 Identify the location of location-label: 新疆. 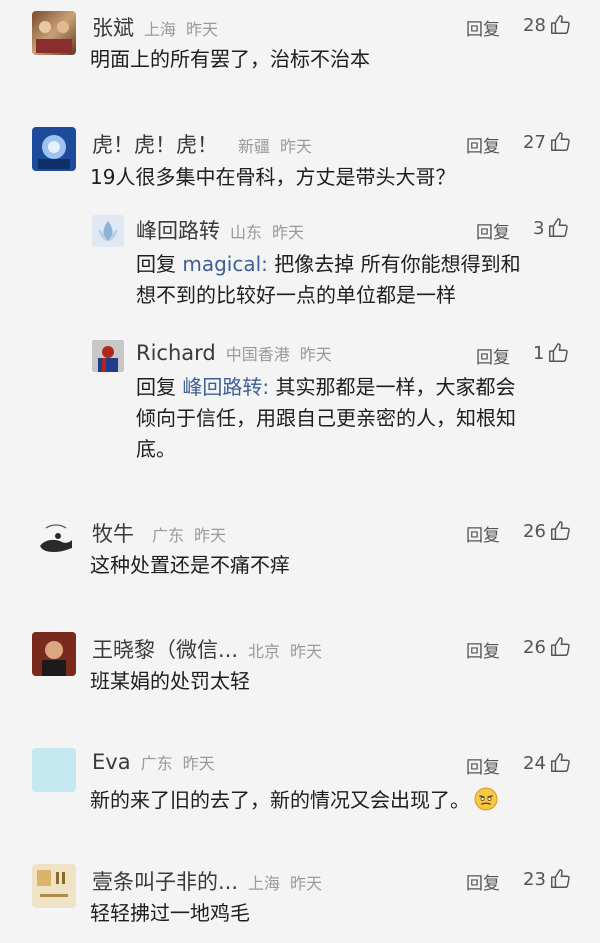
(254, 146).